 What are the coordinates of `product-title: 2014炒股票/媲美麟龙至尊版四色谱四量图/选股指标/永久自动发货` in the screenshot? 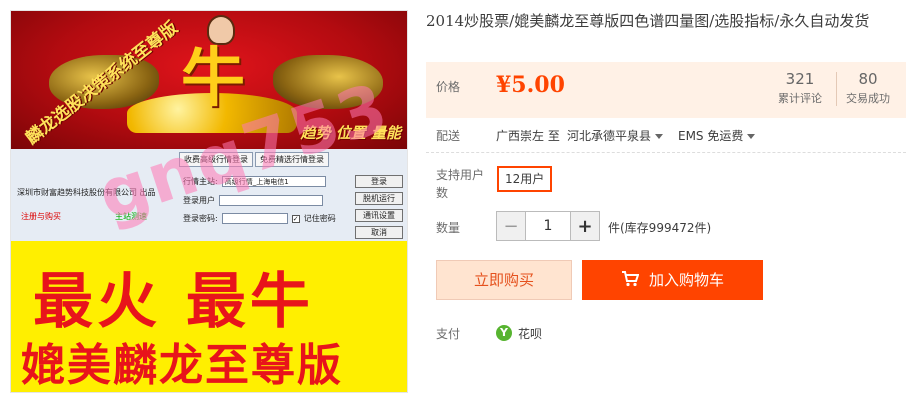 It's located at (648, 21).